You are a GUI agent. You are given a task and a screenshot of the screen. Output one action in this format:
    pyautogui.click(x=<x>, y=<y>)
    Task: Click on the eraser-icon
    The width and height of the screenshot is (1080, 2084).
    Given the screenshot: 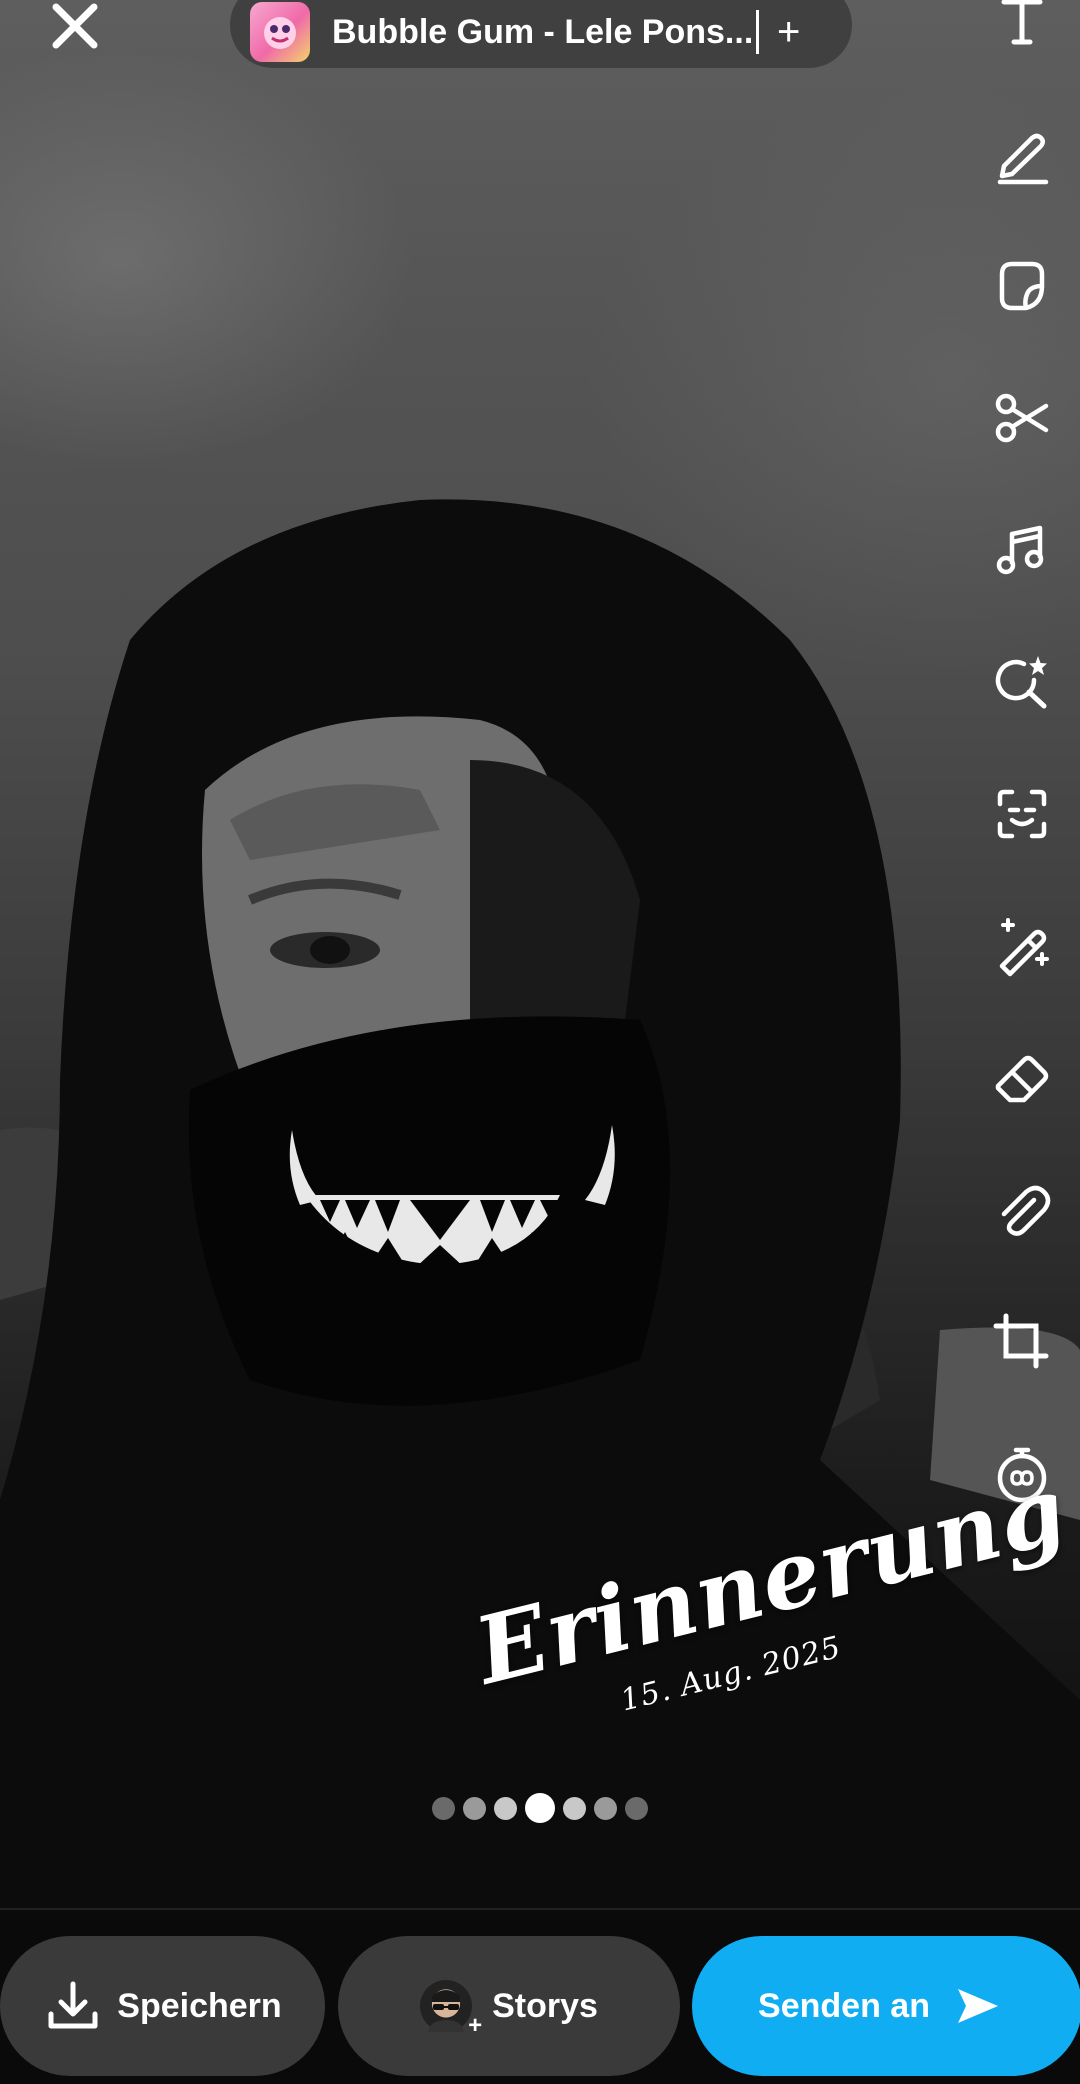 What is the action you would take?
    pyautogui.click(x=1022, y=1079)
    